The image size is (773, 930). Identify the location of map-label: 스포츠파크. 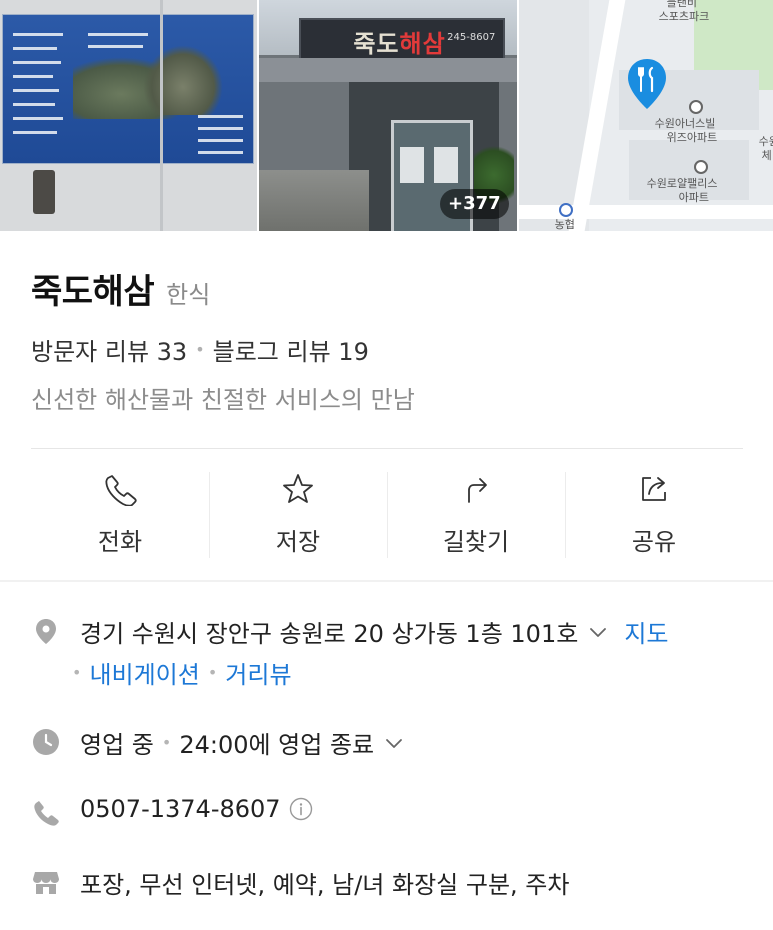
(684, 16).